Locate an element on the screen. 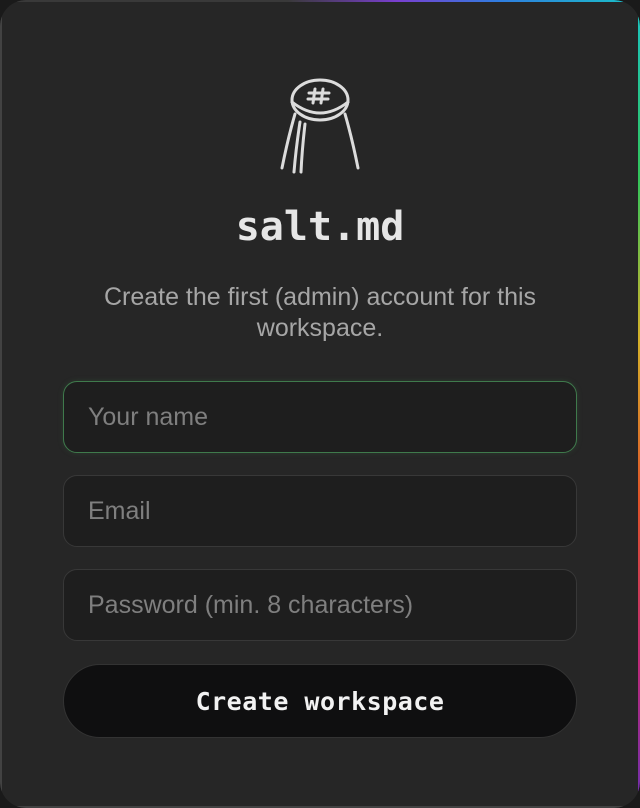  name-field is located at coordinates (320, 417).